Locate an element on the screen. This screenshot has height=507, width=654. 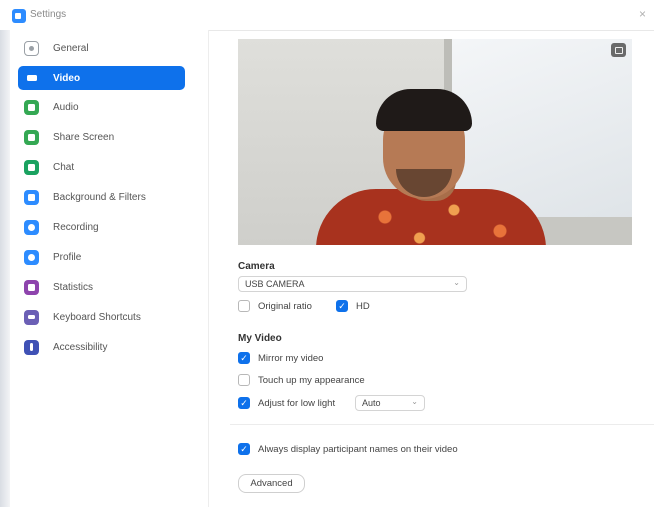
low-light-checkbox: ✓ is located at coordinates (244, 403).